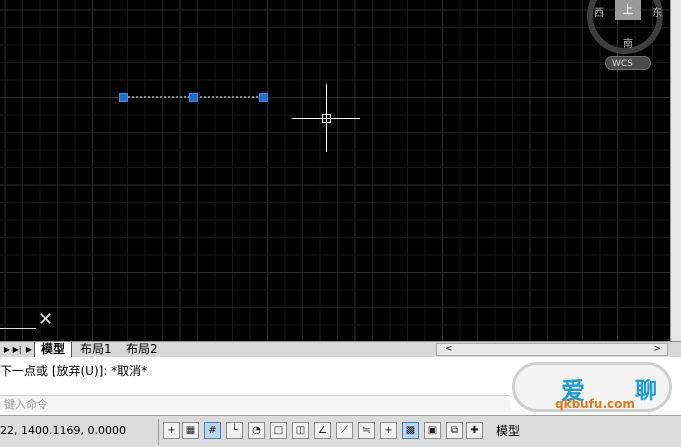  Describe the element at coordinates (449, 349) in the screenshot. I see `scroll-left-icon: <` at that location.